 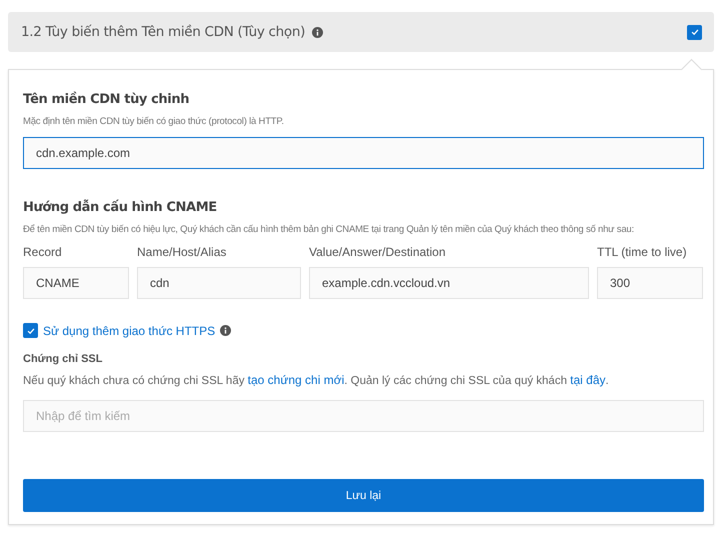 I want to click on description-text: Nếu quý khách chưa có chứng chi SSL hãy tạo chứng chi mới. Quản lý các chứng chi SSL của quý khách tại đây., so click(x=316, y=380).